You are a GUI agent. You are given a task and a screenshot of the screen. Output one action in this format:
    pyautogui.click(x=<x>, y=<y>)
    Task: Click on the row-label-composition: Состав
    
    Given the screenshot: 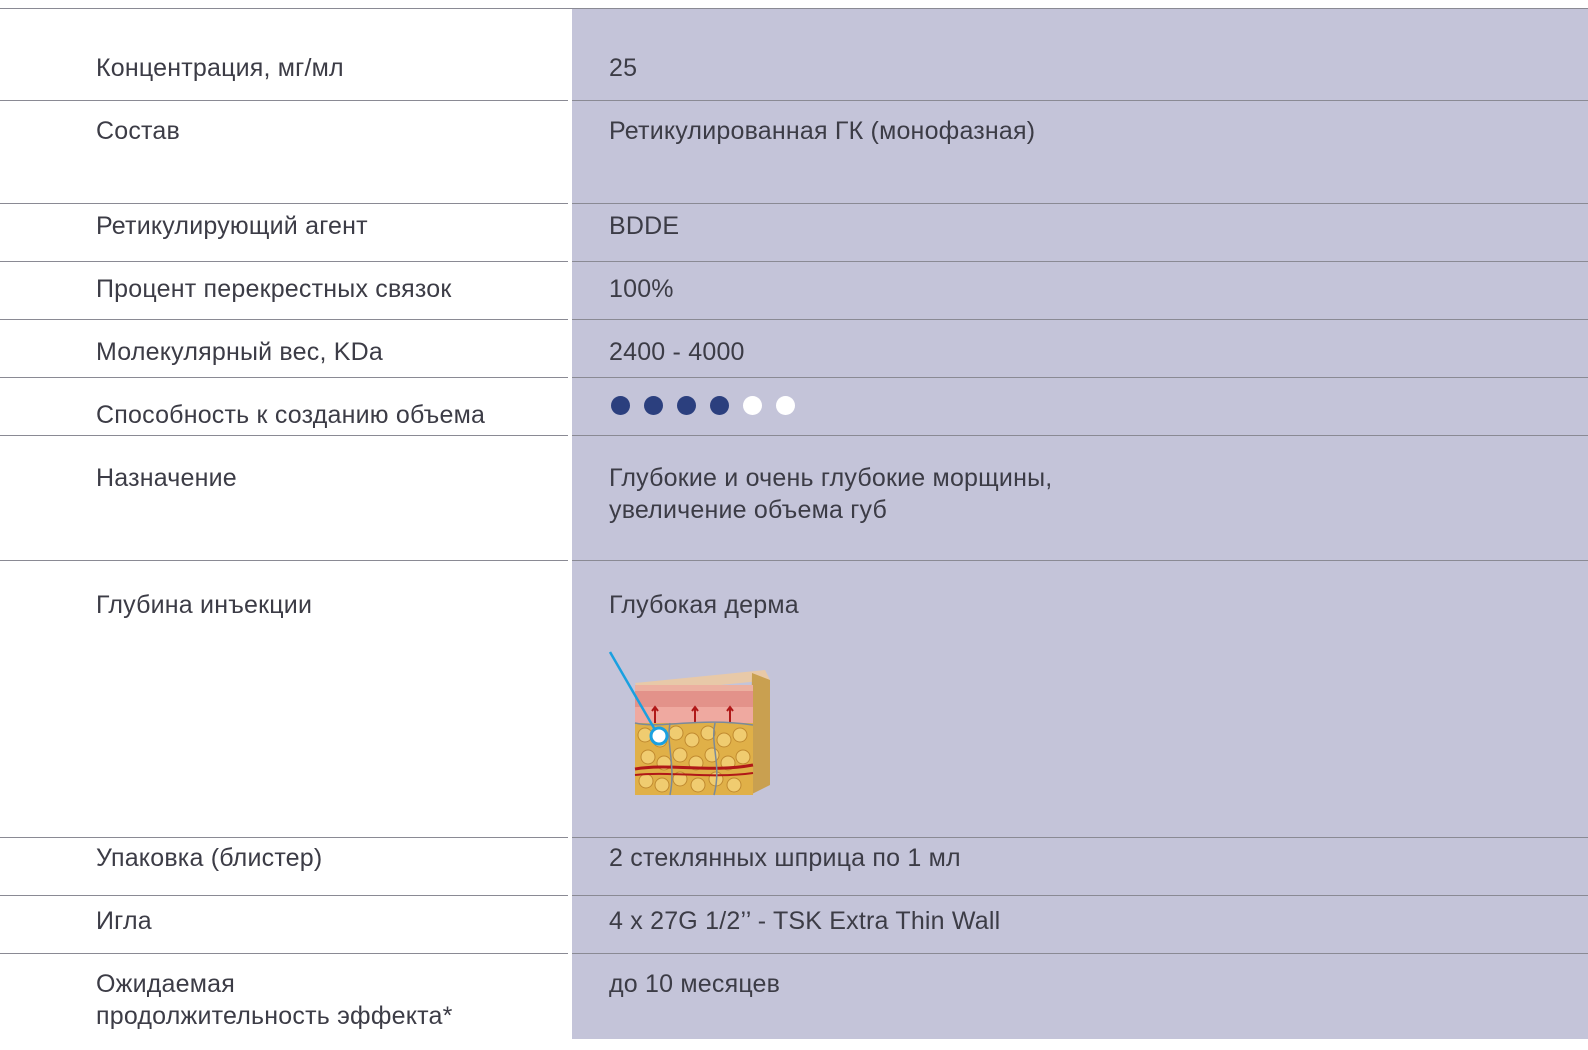 What is the action you would take?
    pyautogui.click(x=138, y=131)
    